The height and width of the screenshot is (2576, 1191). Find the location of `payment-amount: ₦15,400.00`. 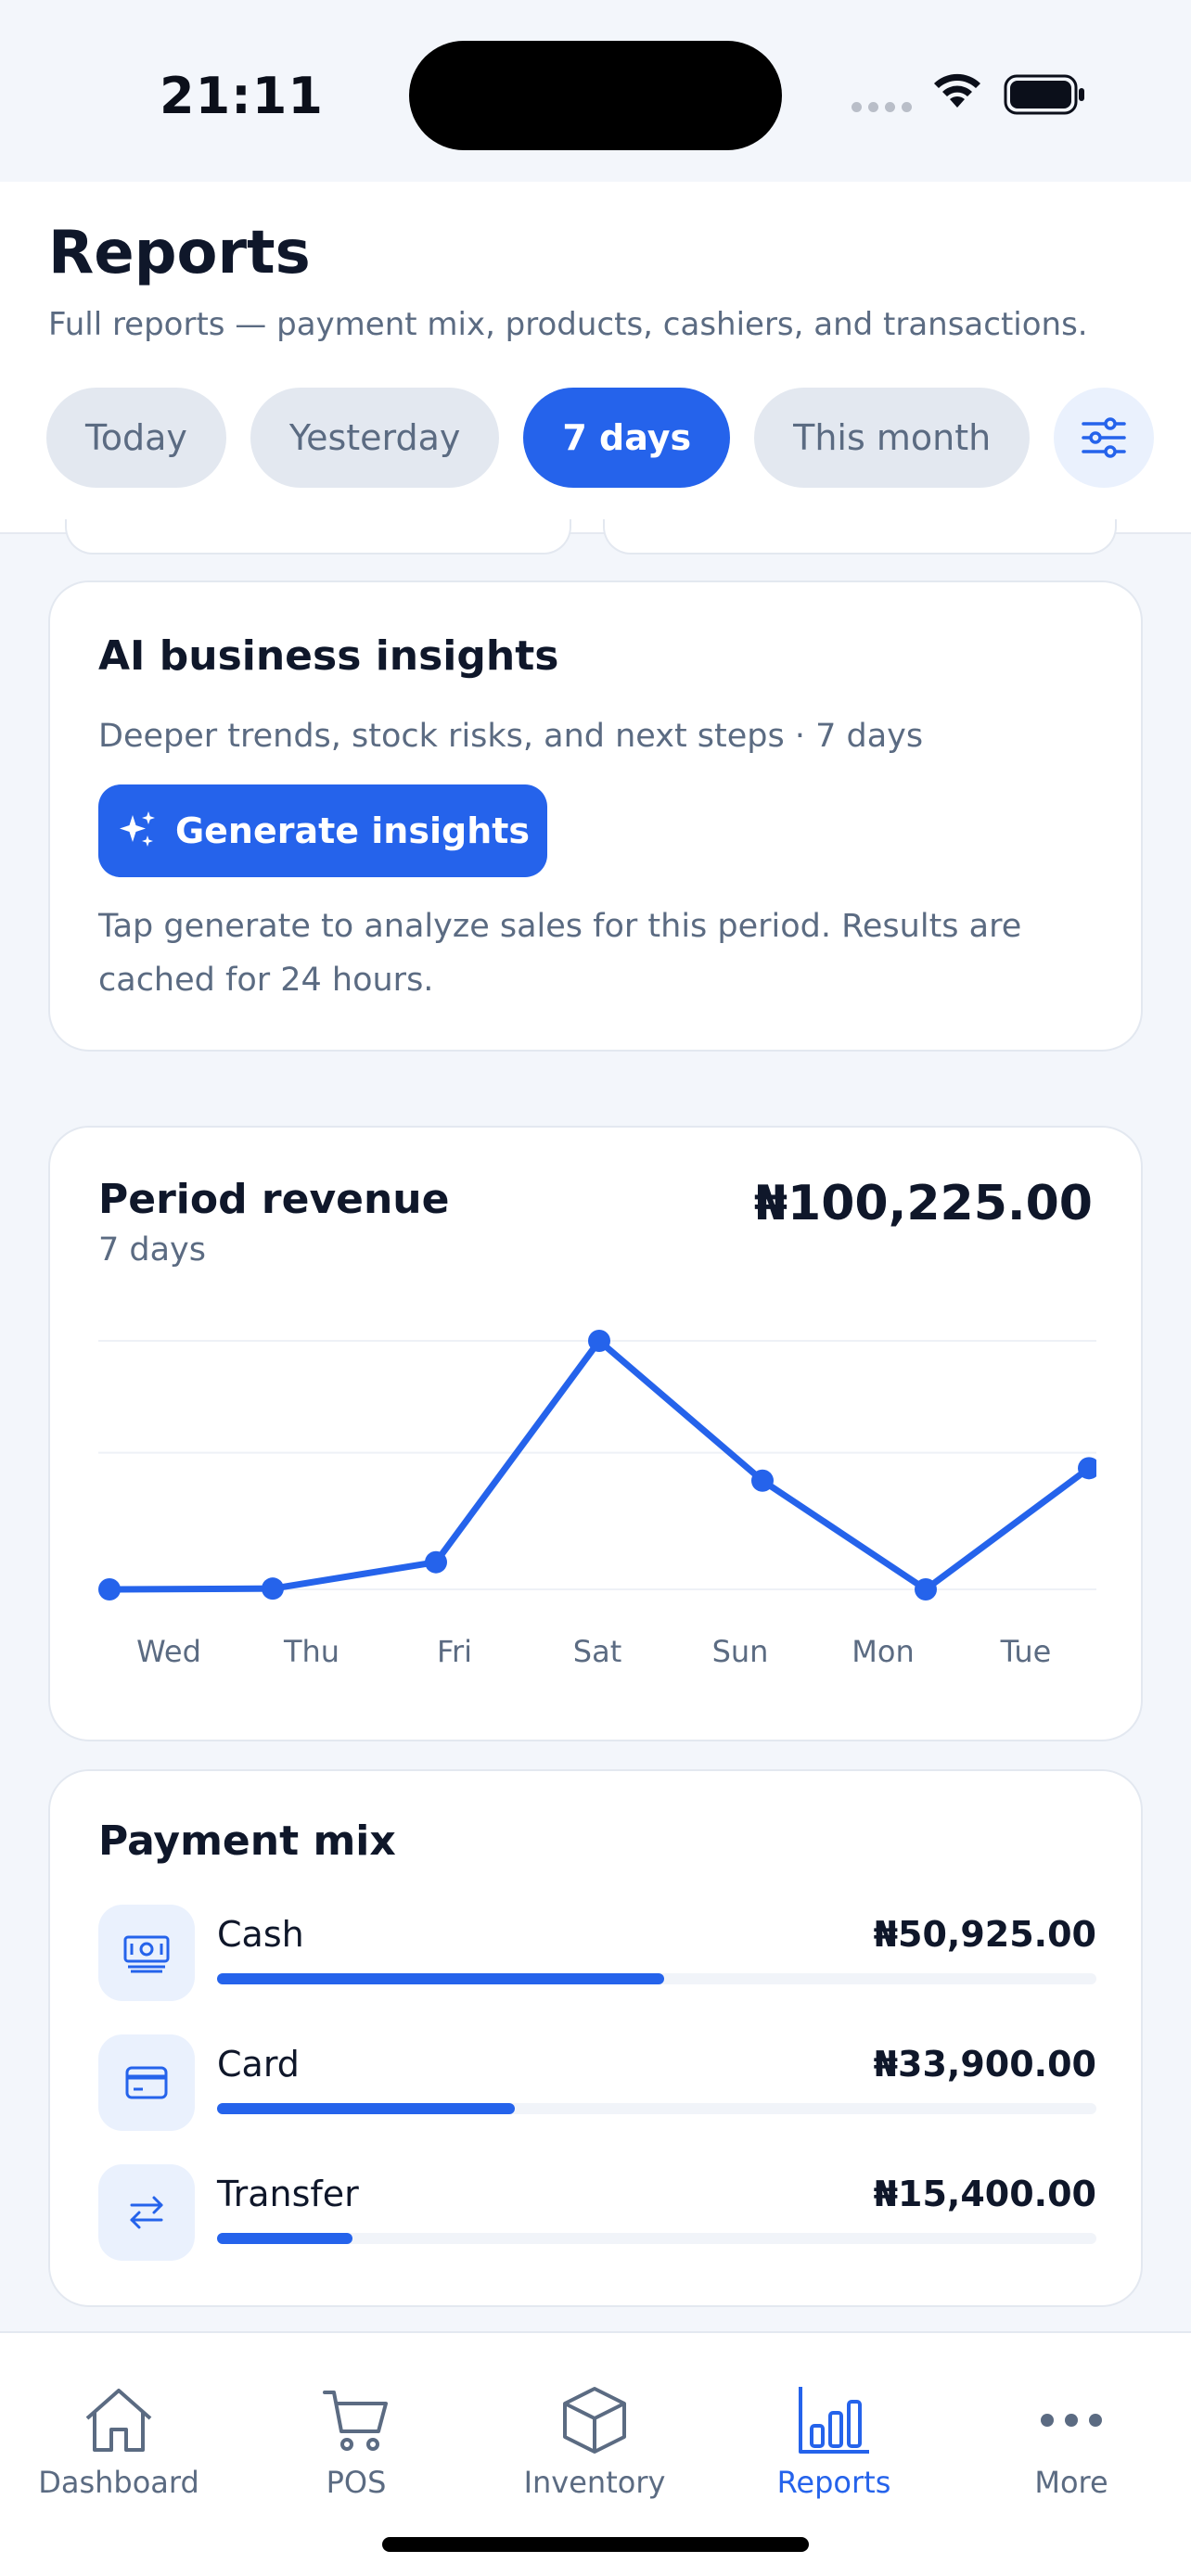

payment-amount: ₦15,400.00 is located at coordinates (984, 2194).